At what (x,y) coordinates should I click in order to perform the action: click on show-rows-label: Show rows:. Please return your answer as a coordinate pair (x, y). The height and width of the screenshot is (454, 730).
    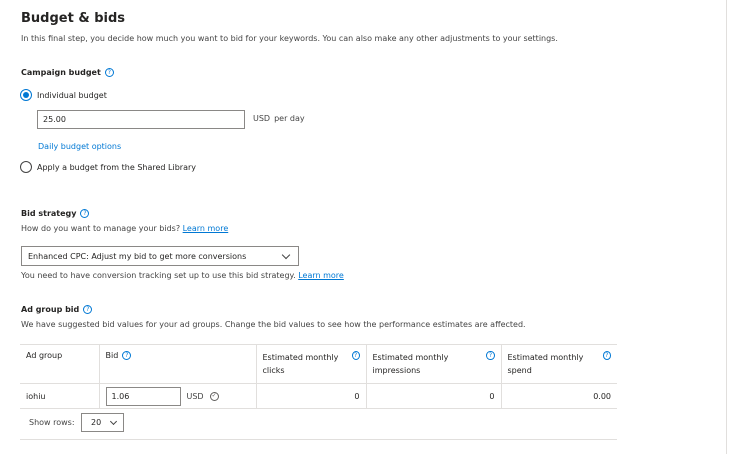
    Looking at the image, I should click on (52, 422).